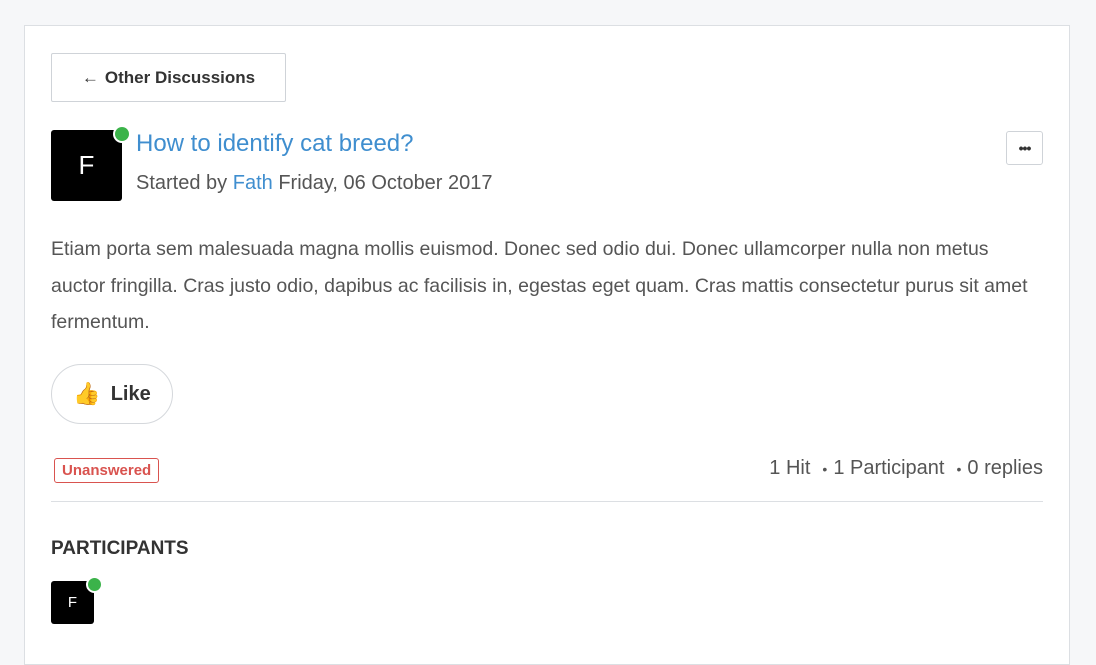 The height and width of the screenshot is (665, 1096). What do you see at coordinates (107, 470) in the screenshot?
I see `status-badge: Unanswered` at bounding box center [107, 470].